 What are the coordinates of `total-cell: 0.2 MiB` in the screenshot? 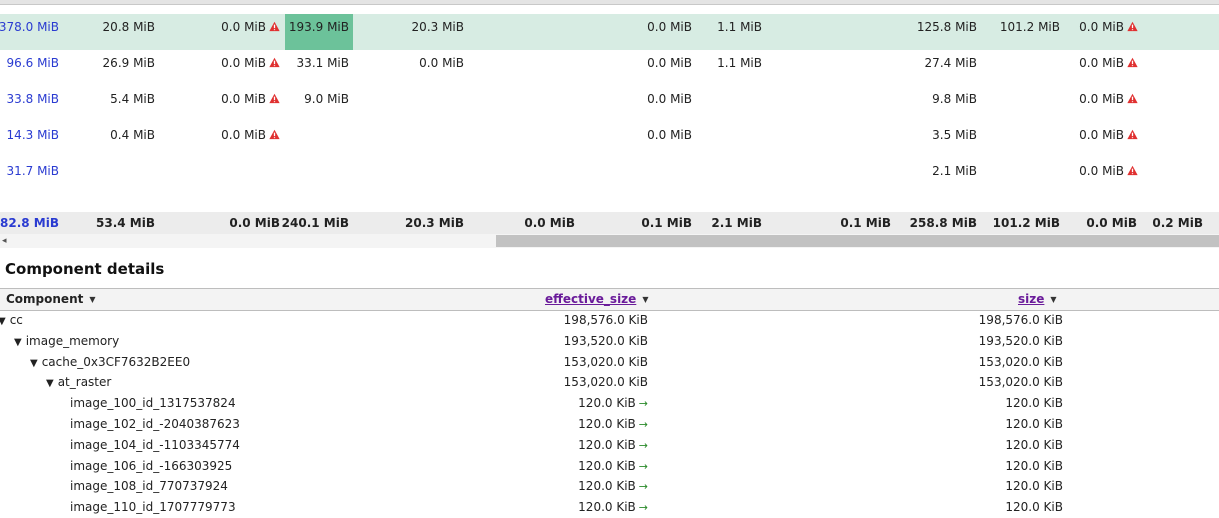 It's located at (1177, 223).